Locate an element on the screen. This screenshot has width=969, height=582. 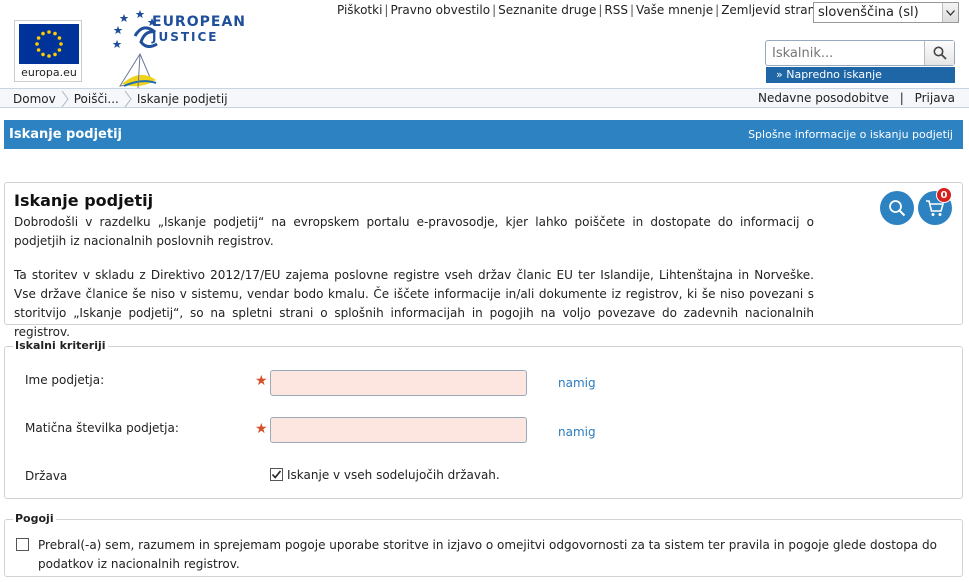
europa-eu-logo: europa.eu is located at coordinates (48, 51).